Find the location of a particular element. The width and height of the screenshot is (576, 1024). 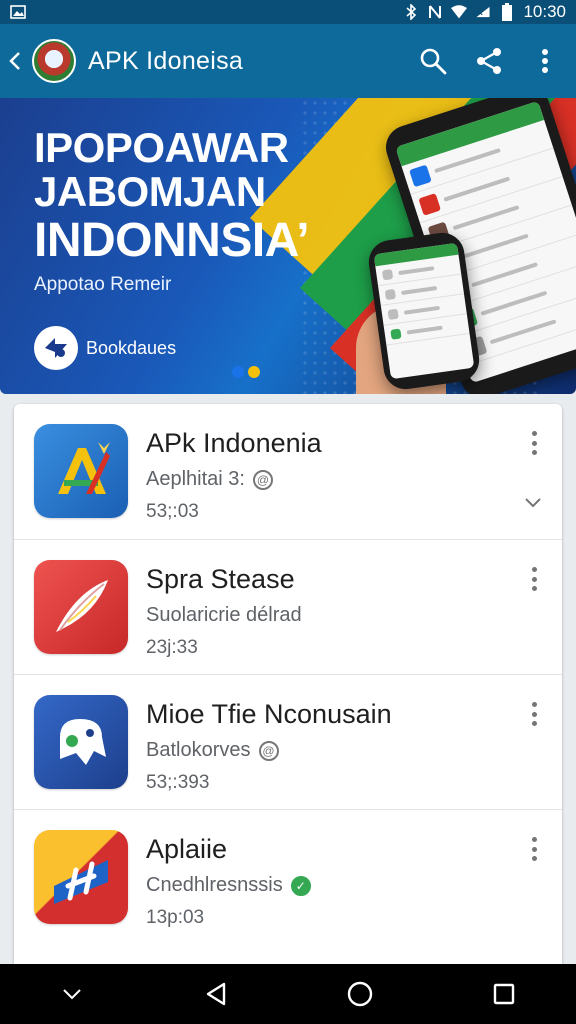

app-size: 53;:393 is located at coordinates (178, 782).